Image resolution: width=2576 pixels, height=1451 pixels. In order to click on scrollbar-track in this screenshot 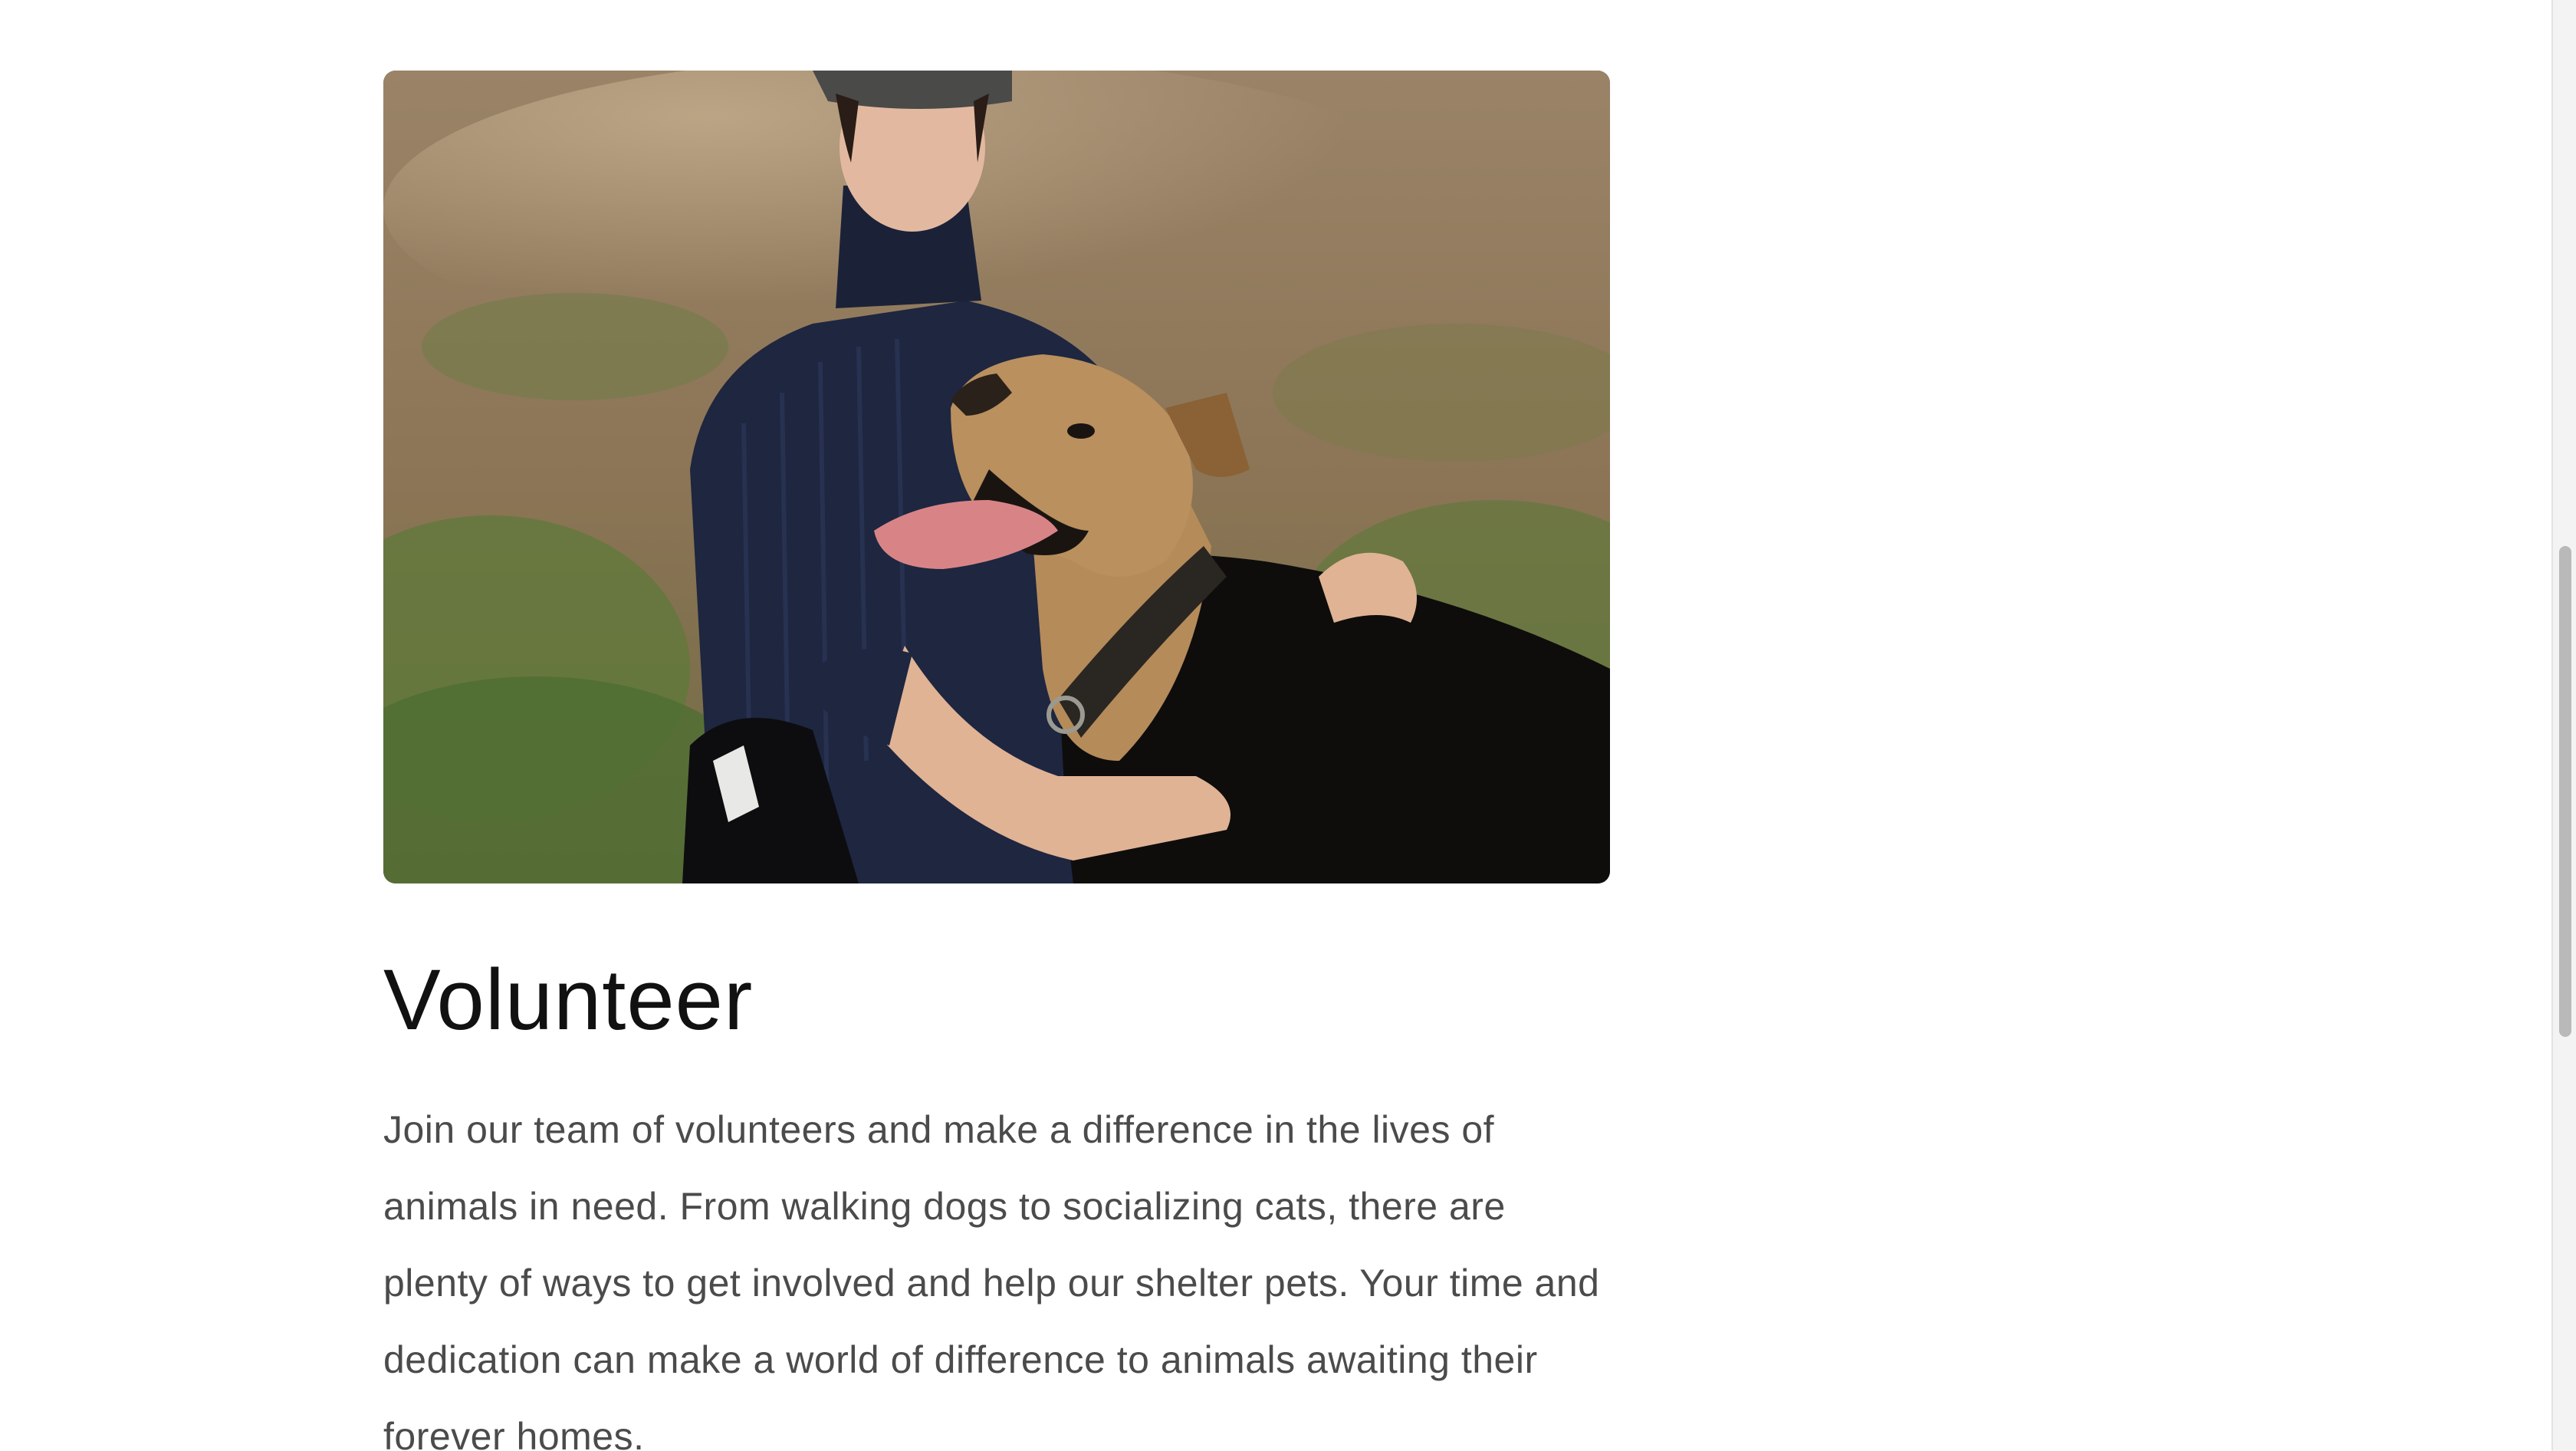, I will do `click(2563, 725)`.